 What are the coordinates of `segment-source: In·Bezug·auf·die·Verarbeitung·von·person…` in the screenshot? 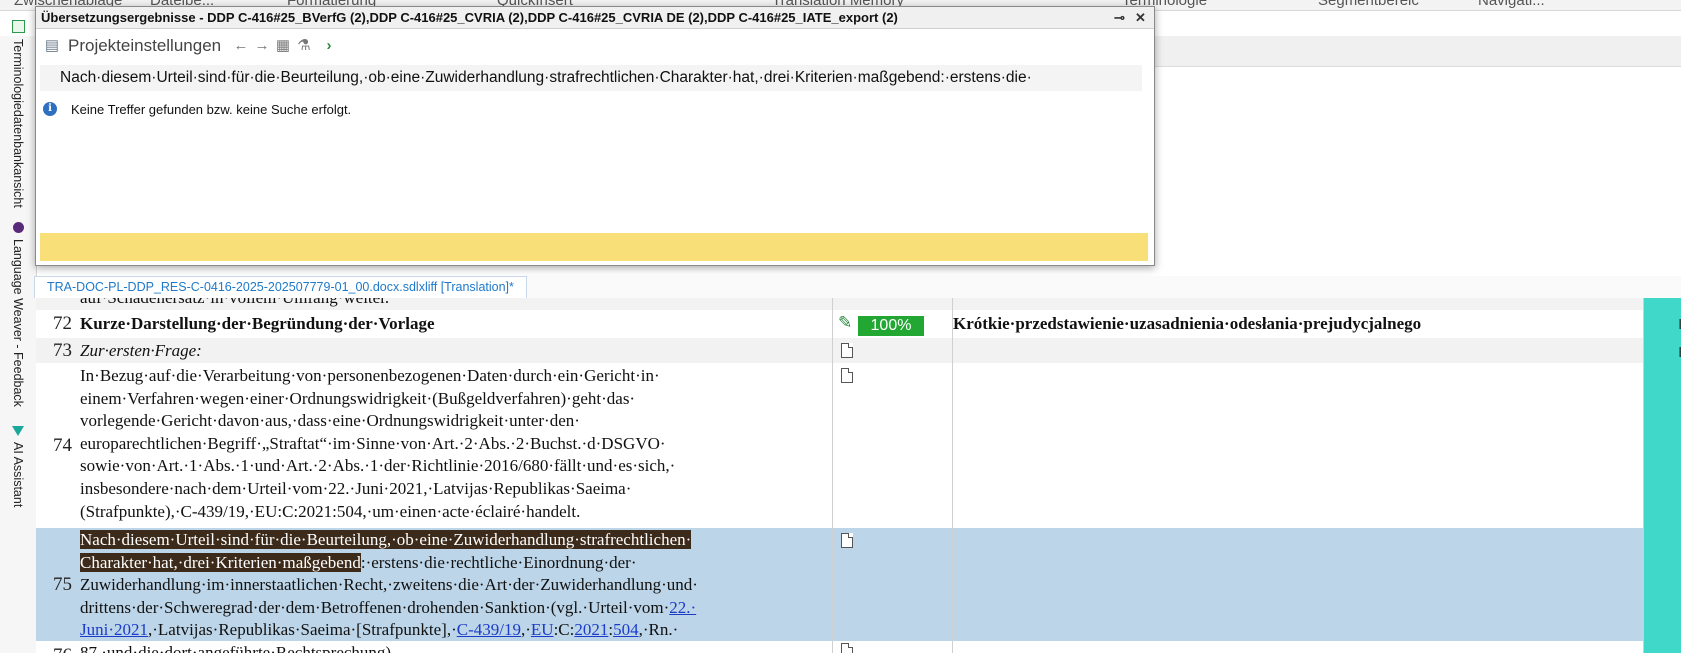 It's located at (452, 445).